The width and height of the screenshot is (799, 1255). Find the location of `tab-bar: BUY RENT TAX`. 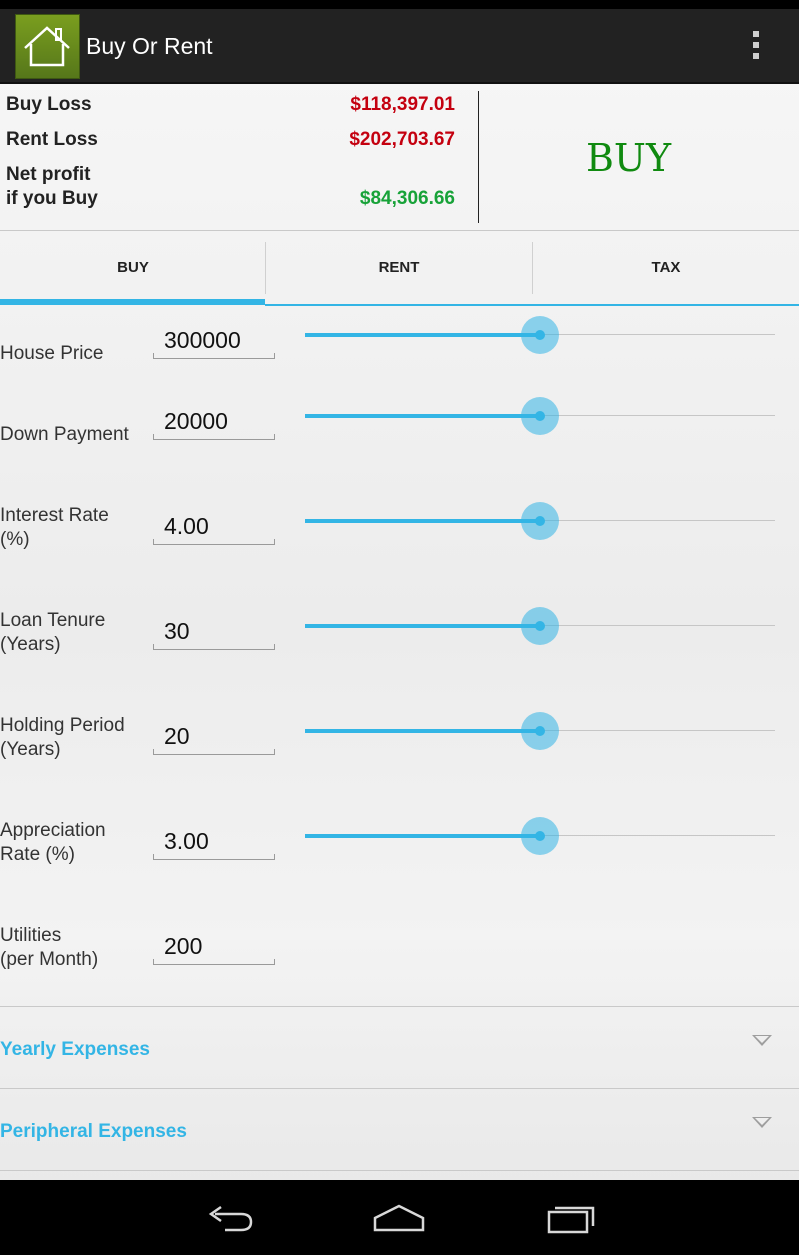

tab-bar: BUY RENT TAX is located at coordinates (399, 269).